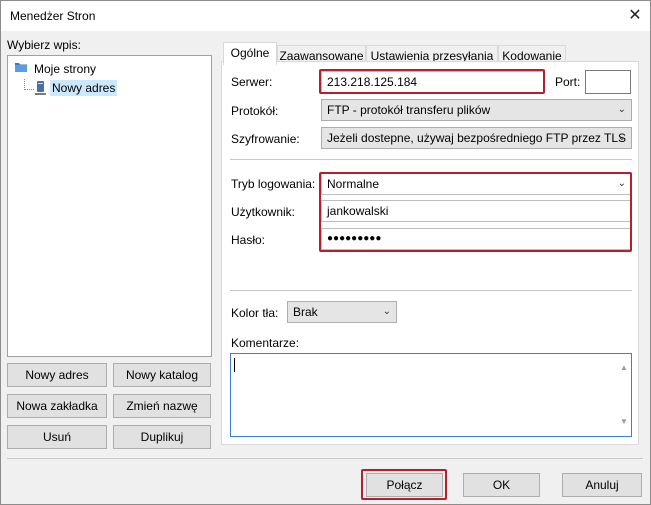  Describe the element at coordinates (44, 45) in the screenshot. I see `select-entry-label: Wybierz wpis:` at that location.